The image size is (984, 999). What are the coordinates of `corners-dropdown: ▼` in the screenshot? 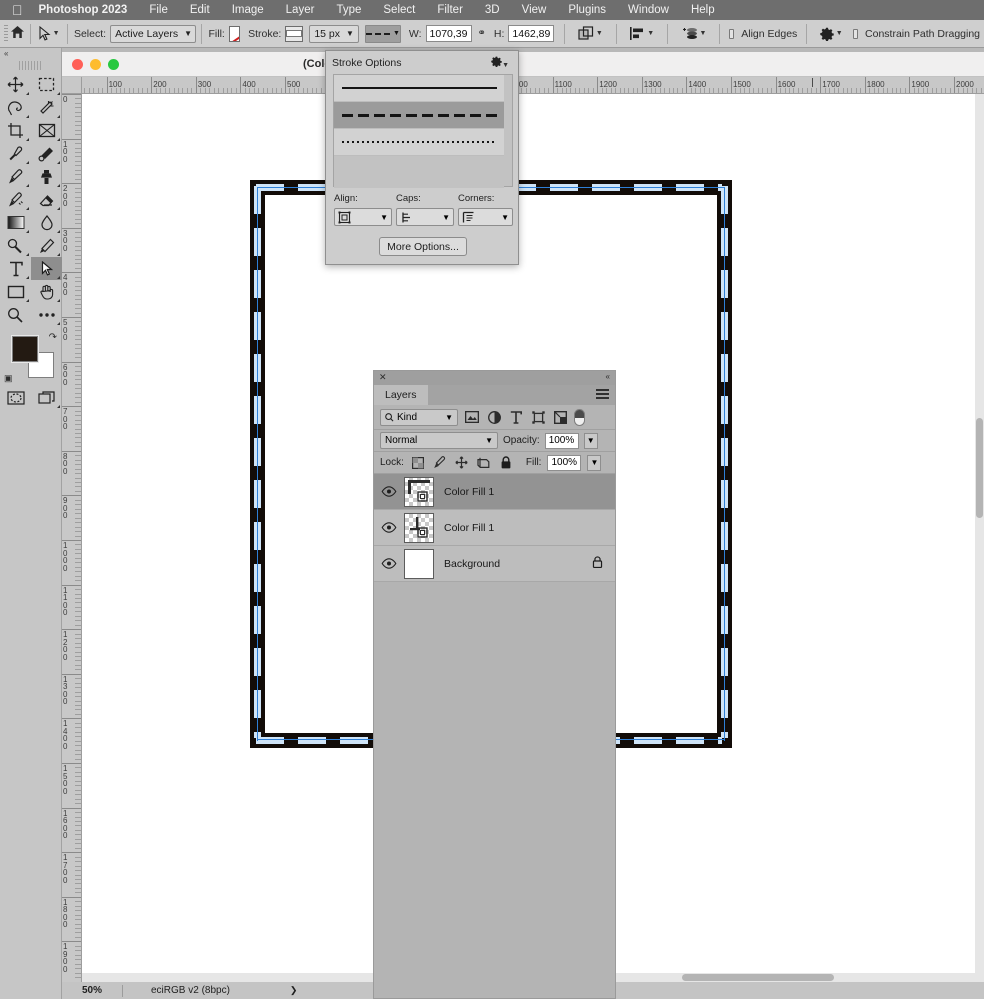 It's located at (485, 217).